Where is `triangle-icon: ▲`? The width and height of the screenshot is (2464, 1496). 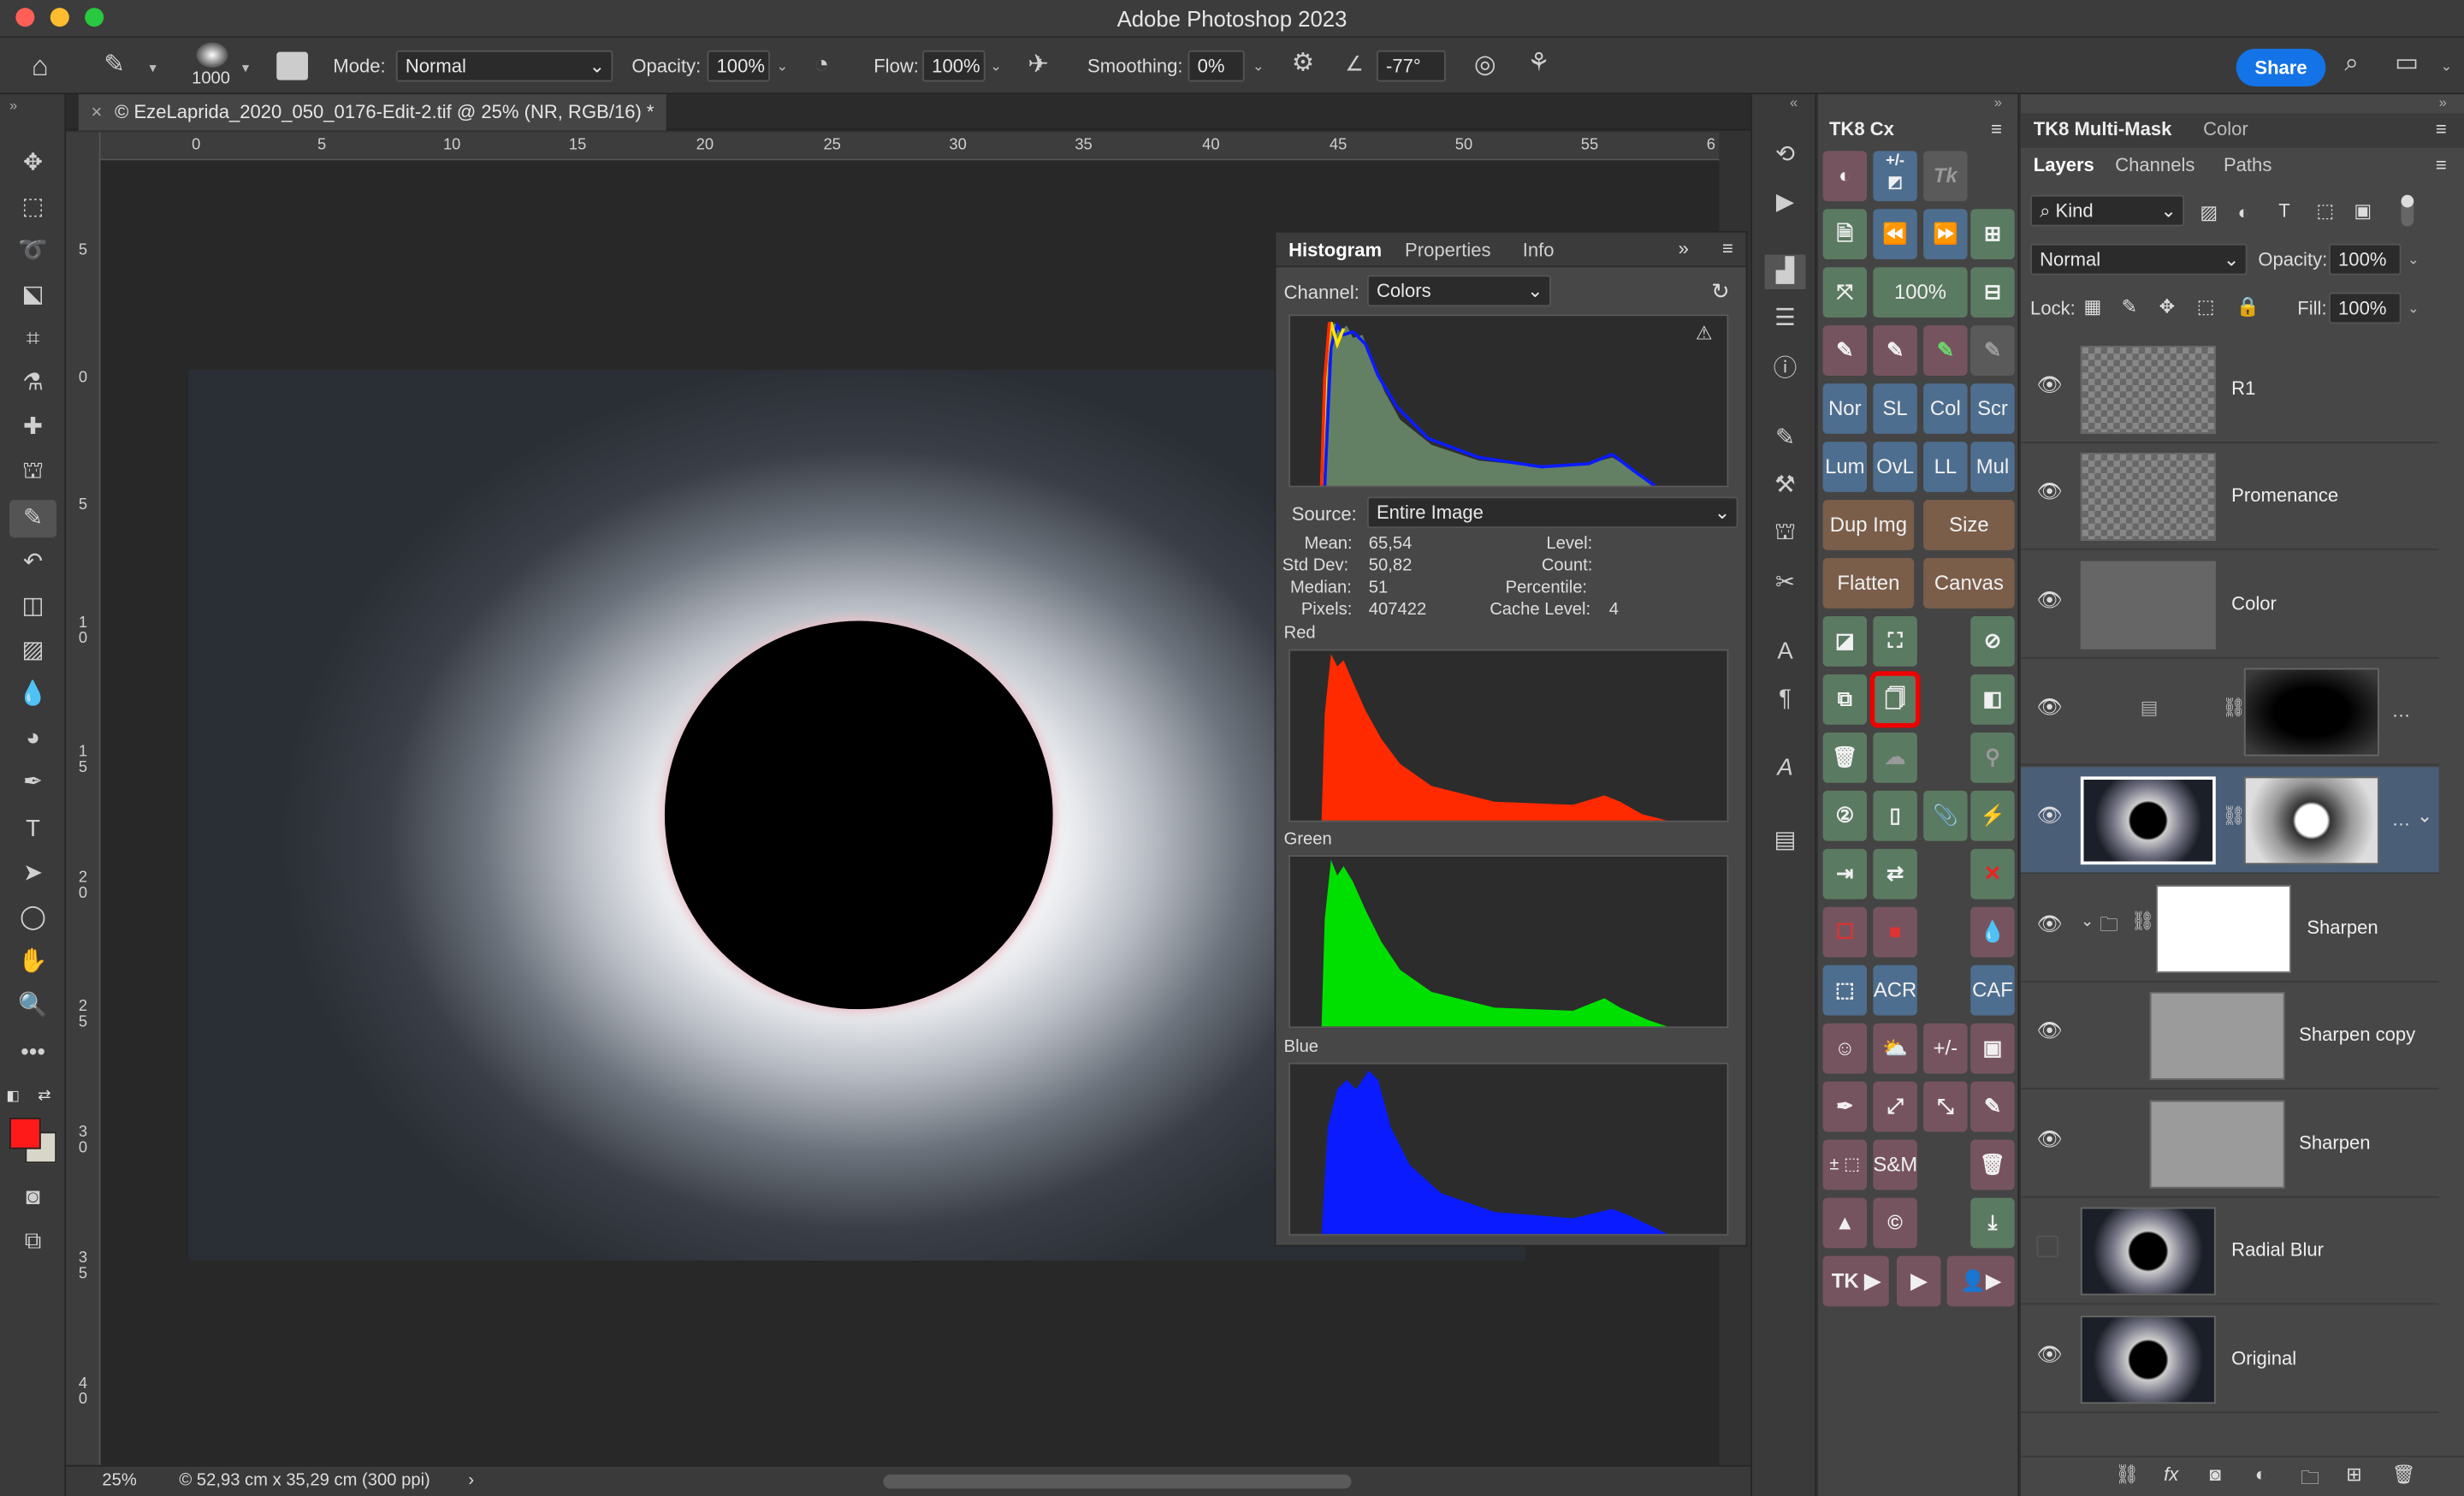 triangle-icon: ▲ is located at coordinates (1845, 1223).